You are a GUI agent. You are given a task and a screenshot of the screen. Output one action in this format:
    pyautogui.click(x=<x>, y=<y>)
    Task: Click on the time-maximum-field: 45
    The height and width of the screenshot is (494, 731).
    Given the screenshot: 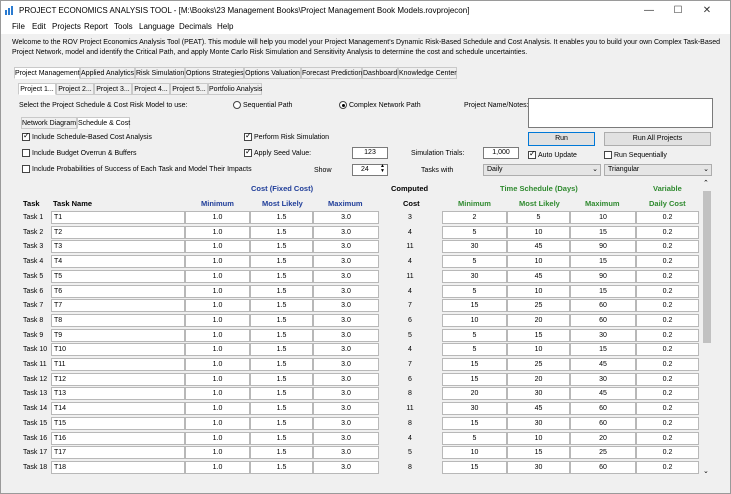 What is the action you would take?
    pyautogui.click(x=603, y=364)
    